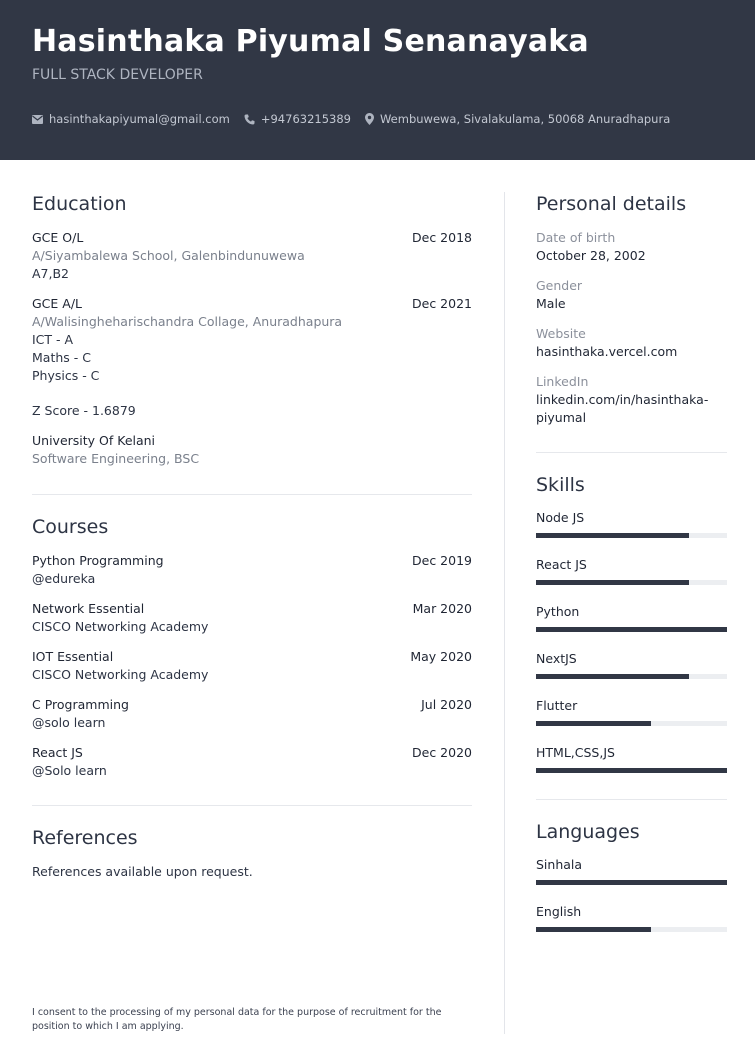  I want to click on entry-title: GCE A/L, so click(57, 303).